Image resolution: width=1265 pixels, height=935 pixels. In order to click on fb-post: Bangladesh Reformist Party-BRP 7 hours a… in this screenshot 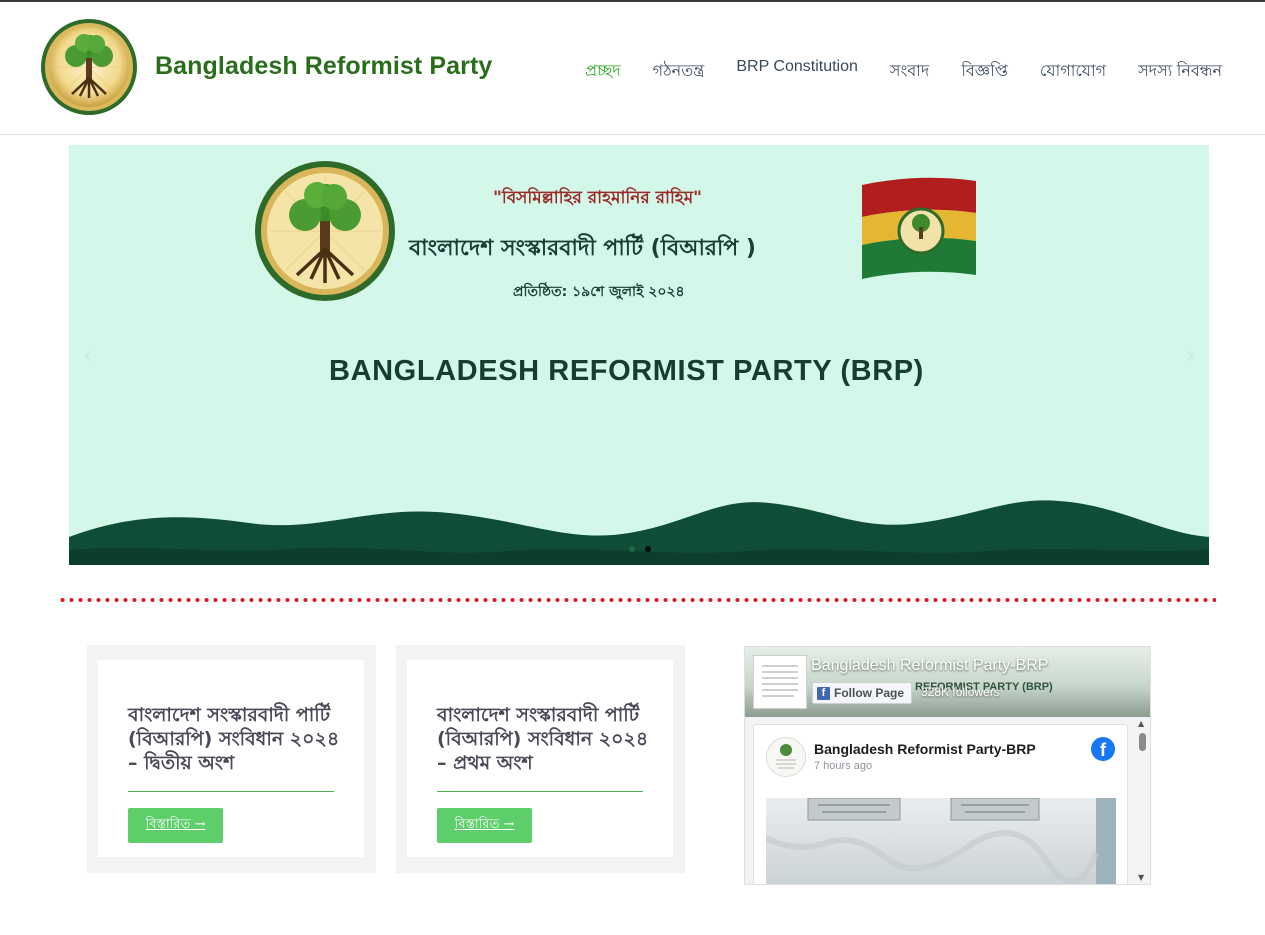, I will do `click(940, 804)`.